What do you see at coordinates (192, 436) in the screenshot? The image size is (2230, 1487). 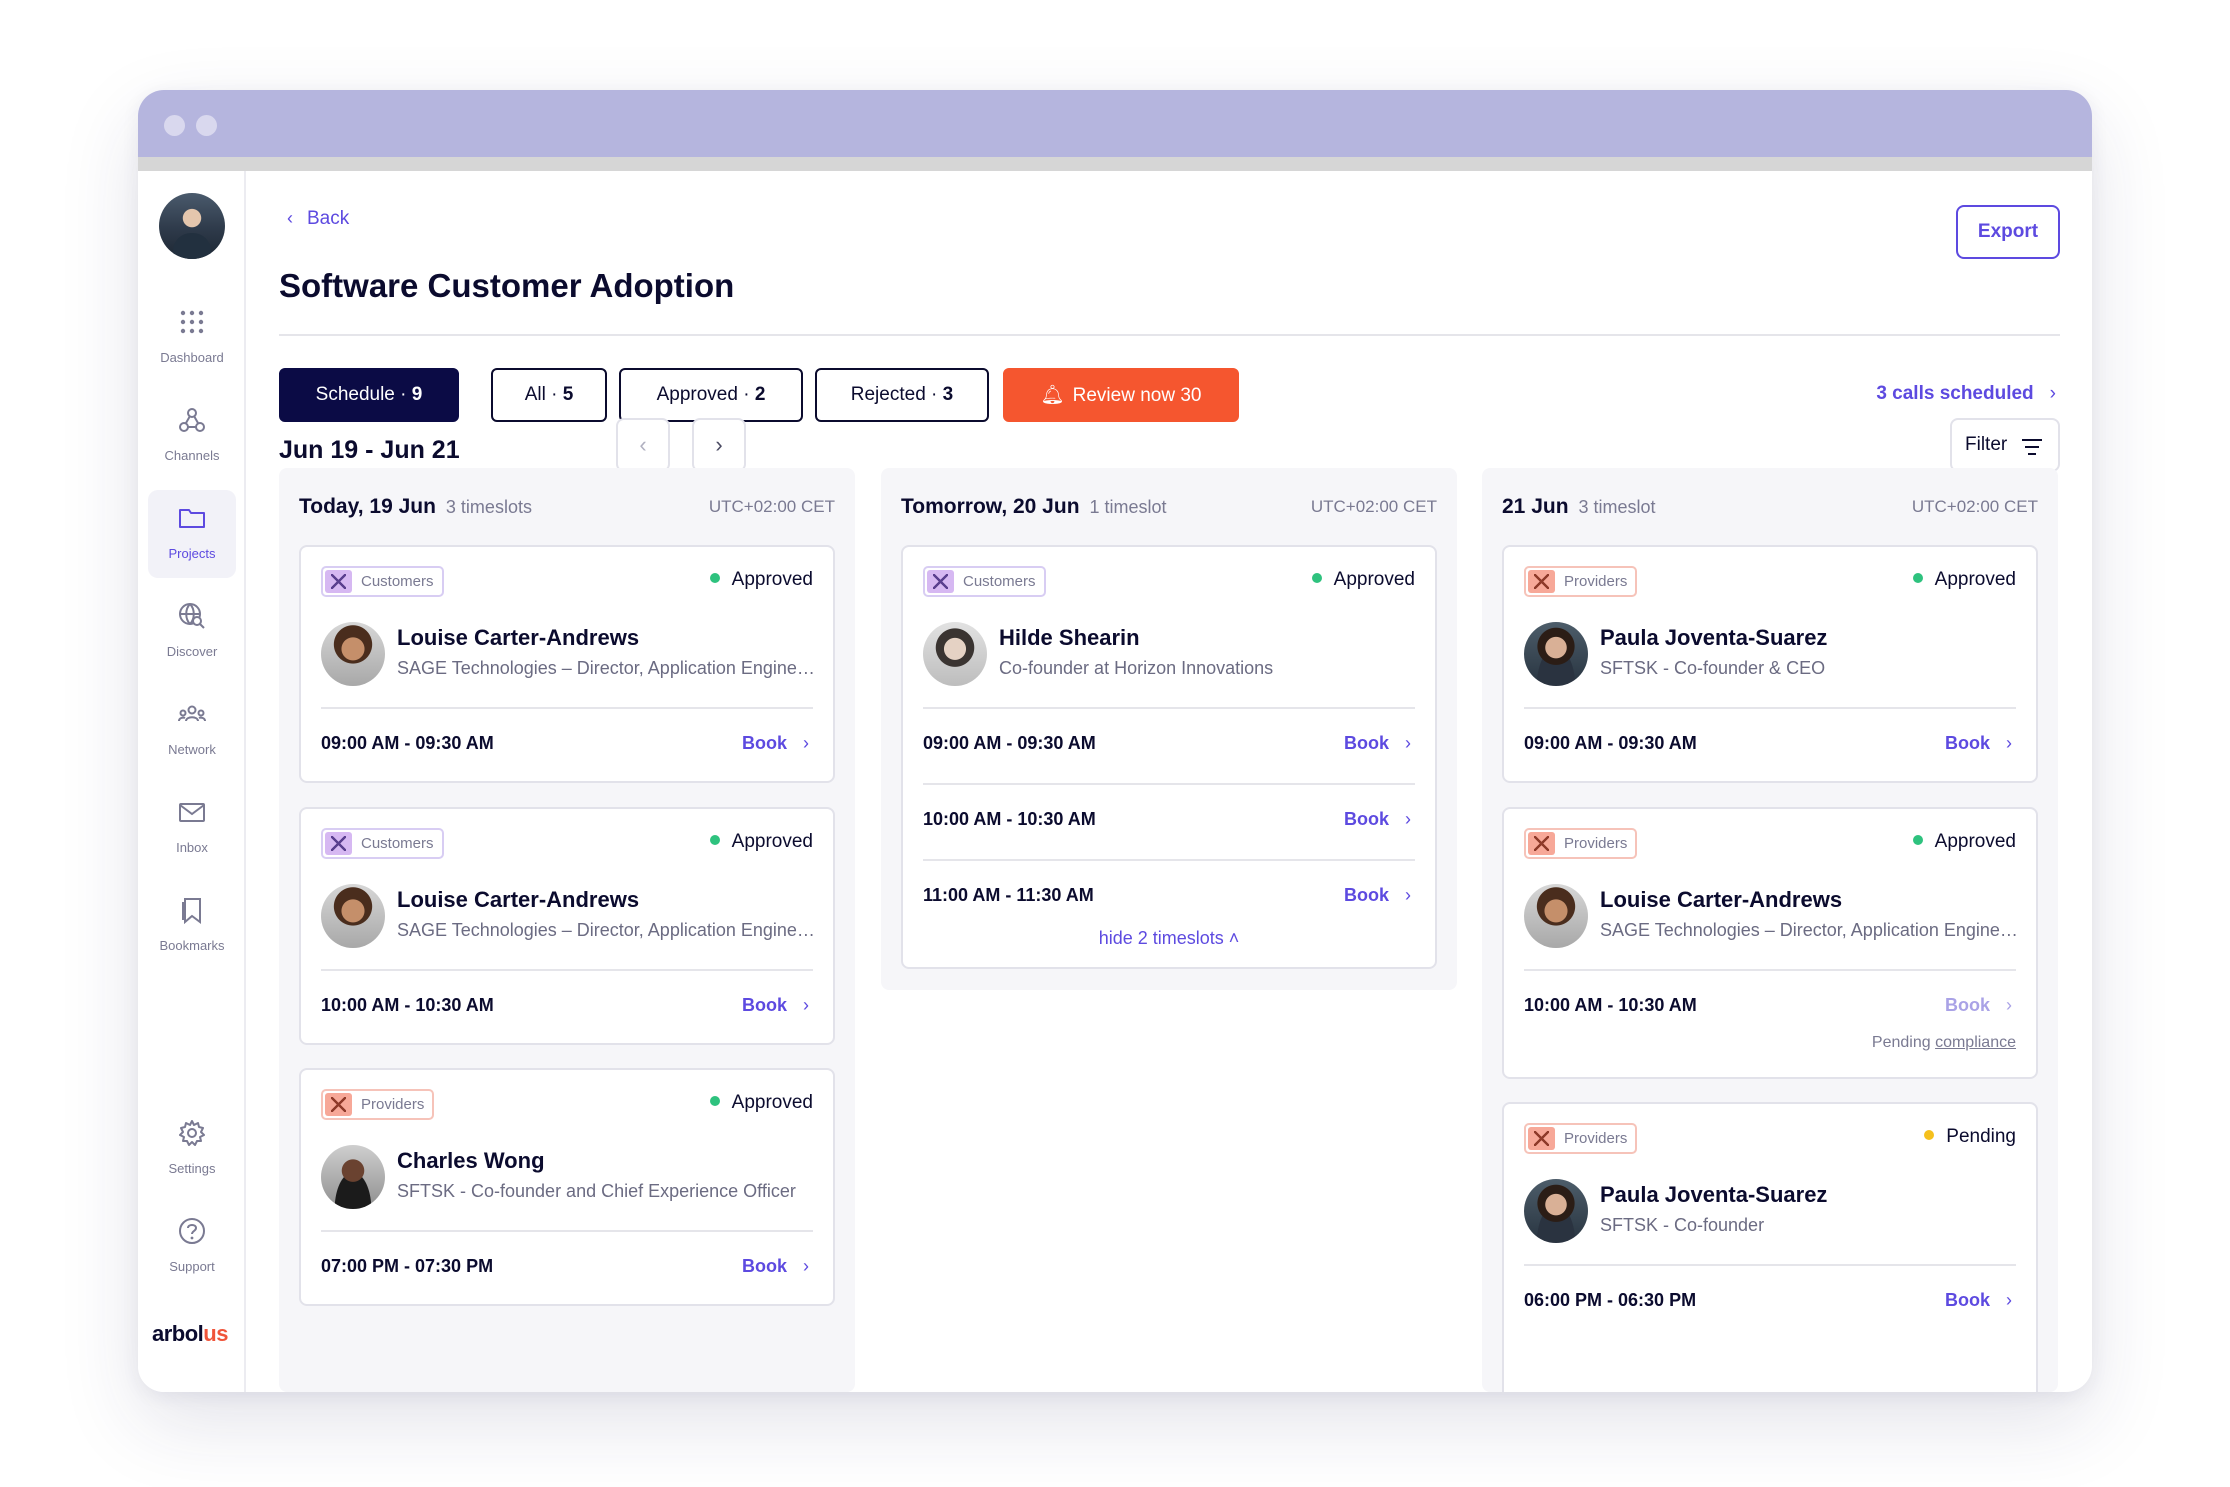 I see `sidebar-item-channels: Channels` at bounding box center [192, 436].